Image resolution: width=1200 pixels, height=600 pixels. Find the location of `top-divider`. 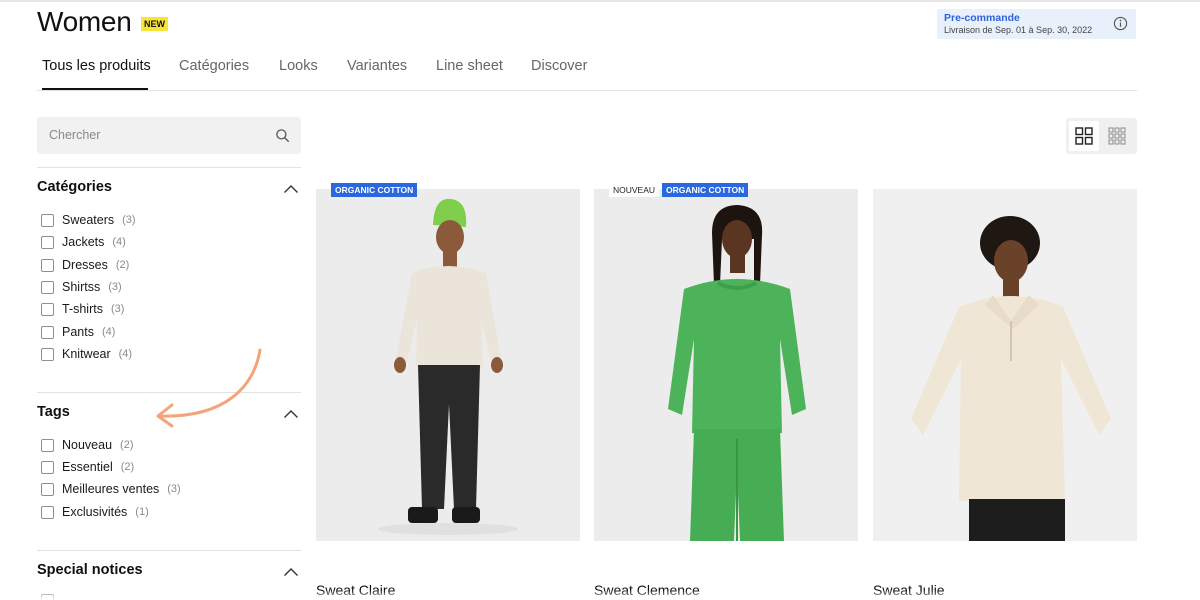

top-divider is located at coordinates (600, 1).